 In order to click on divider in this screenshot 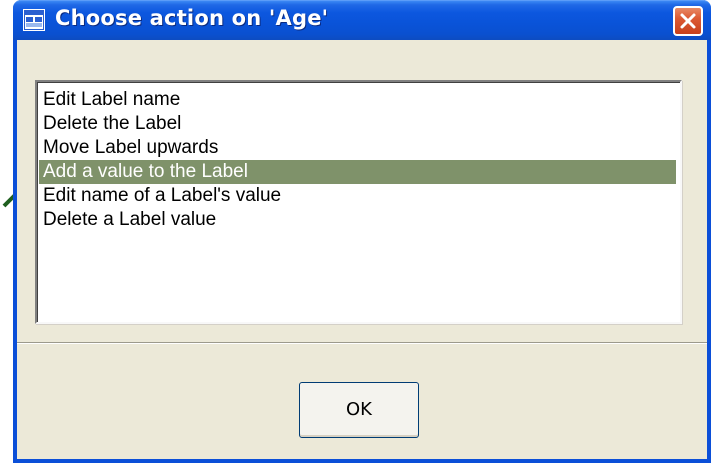, I will do `click(362, 343)`.